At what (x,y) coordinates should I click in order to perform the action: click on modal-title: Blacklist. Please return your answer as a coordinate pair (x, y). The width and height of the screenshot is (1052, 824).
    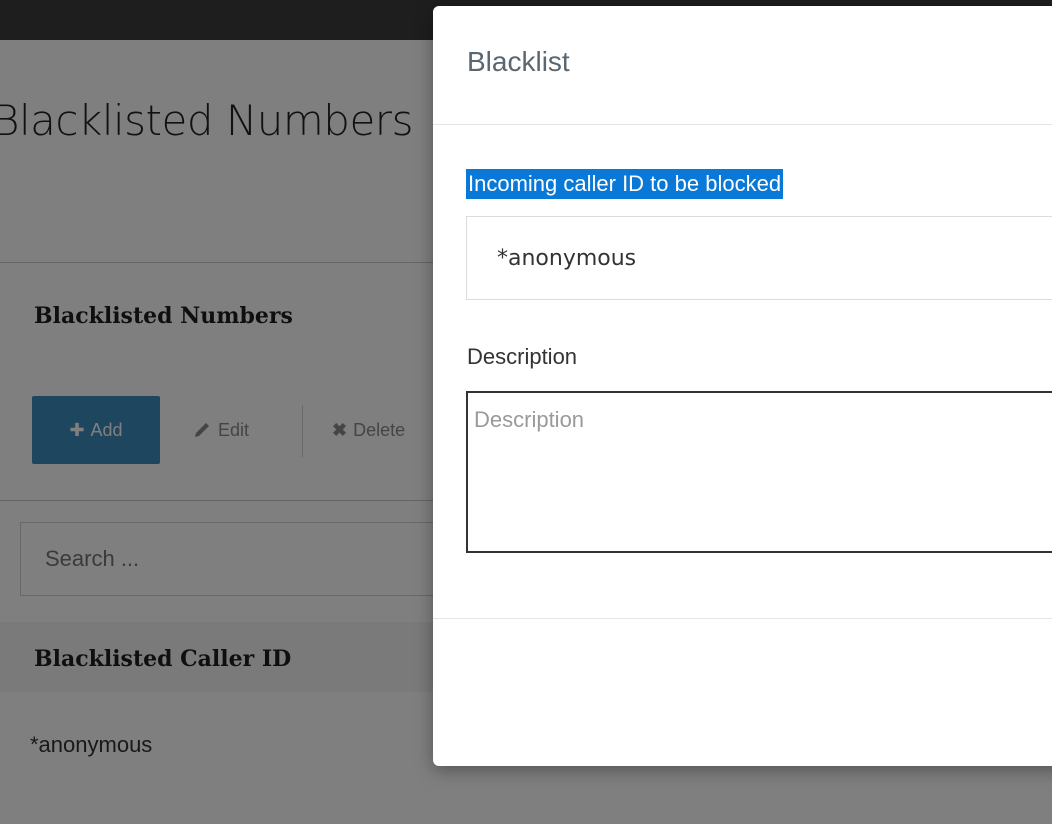
    Looking at the image, I should click on (518, 61).